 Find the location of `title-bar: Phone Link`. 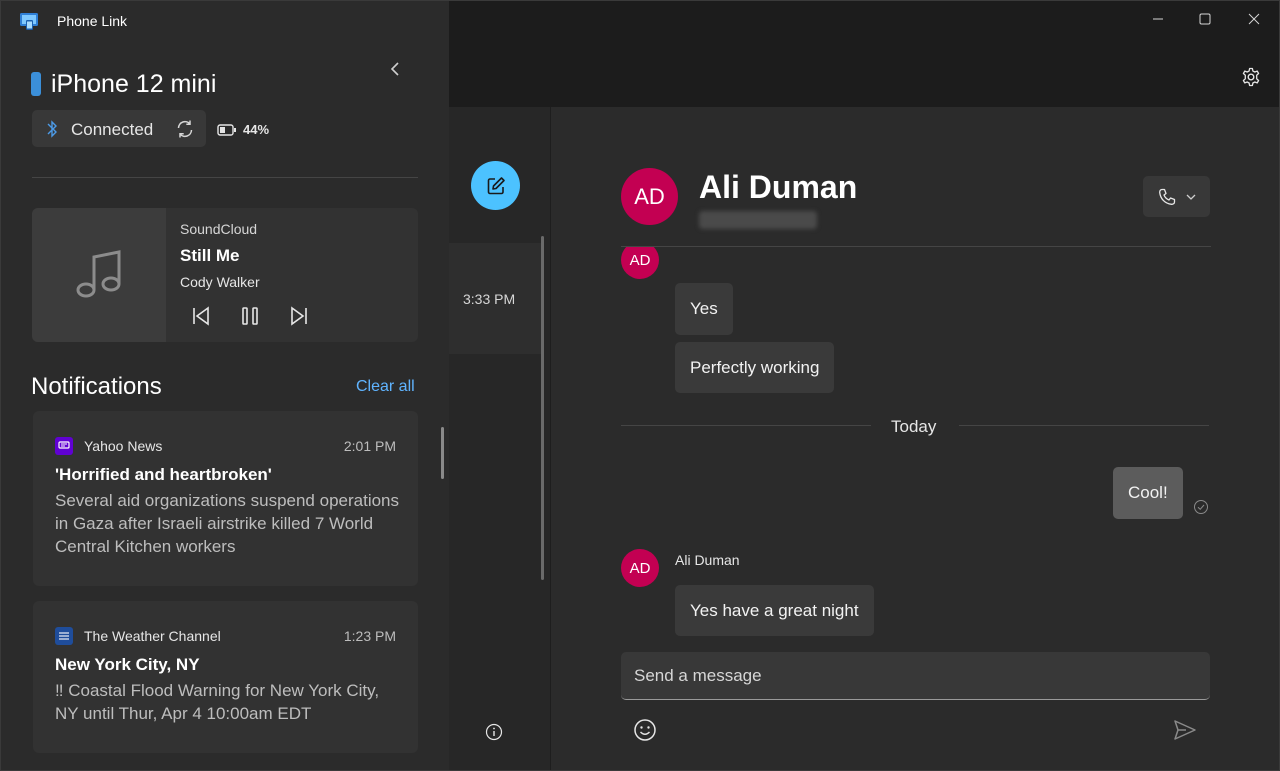

title-bar: Phone Link is located at coordinates (225, 21).